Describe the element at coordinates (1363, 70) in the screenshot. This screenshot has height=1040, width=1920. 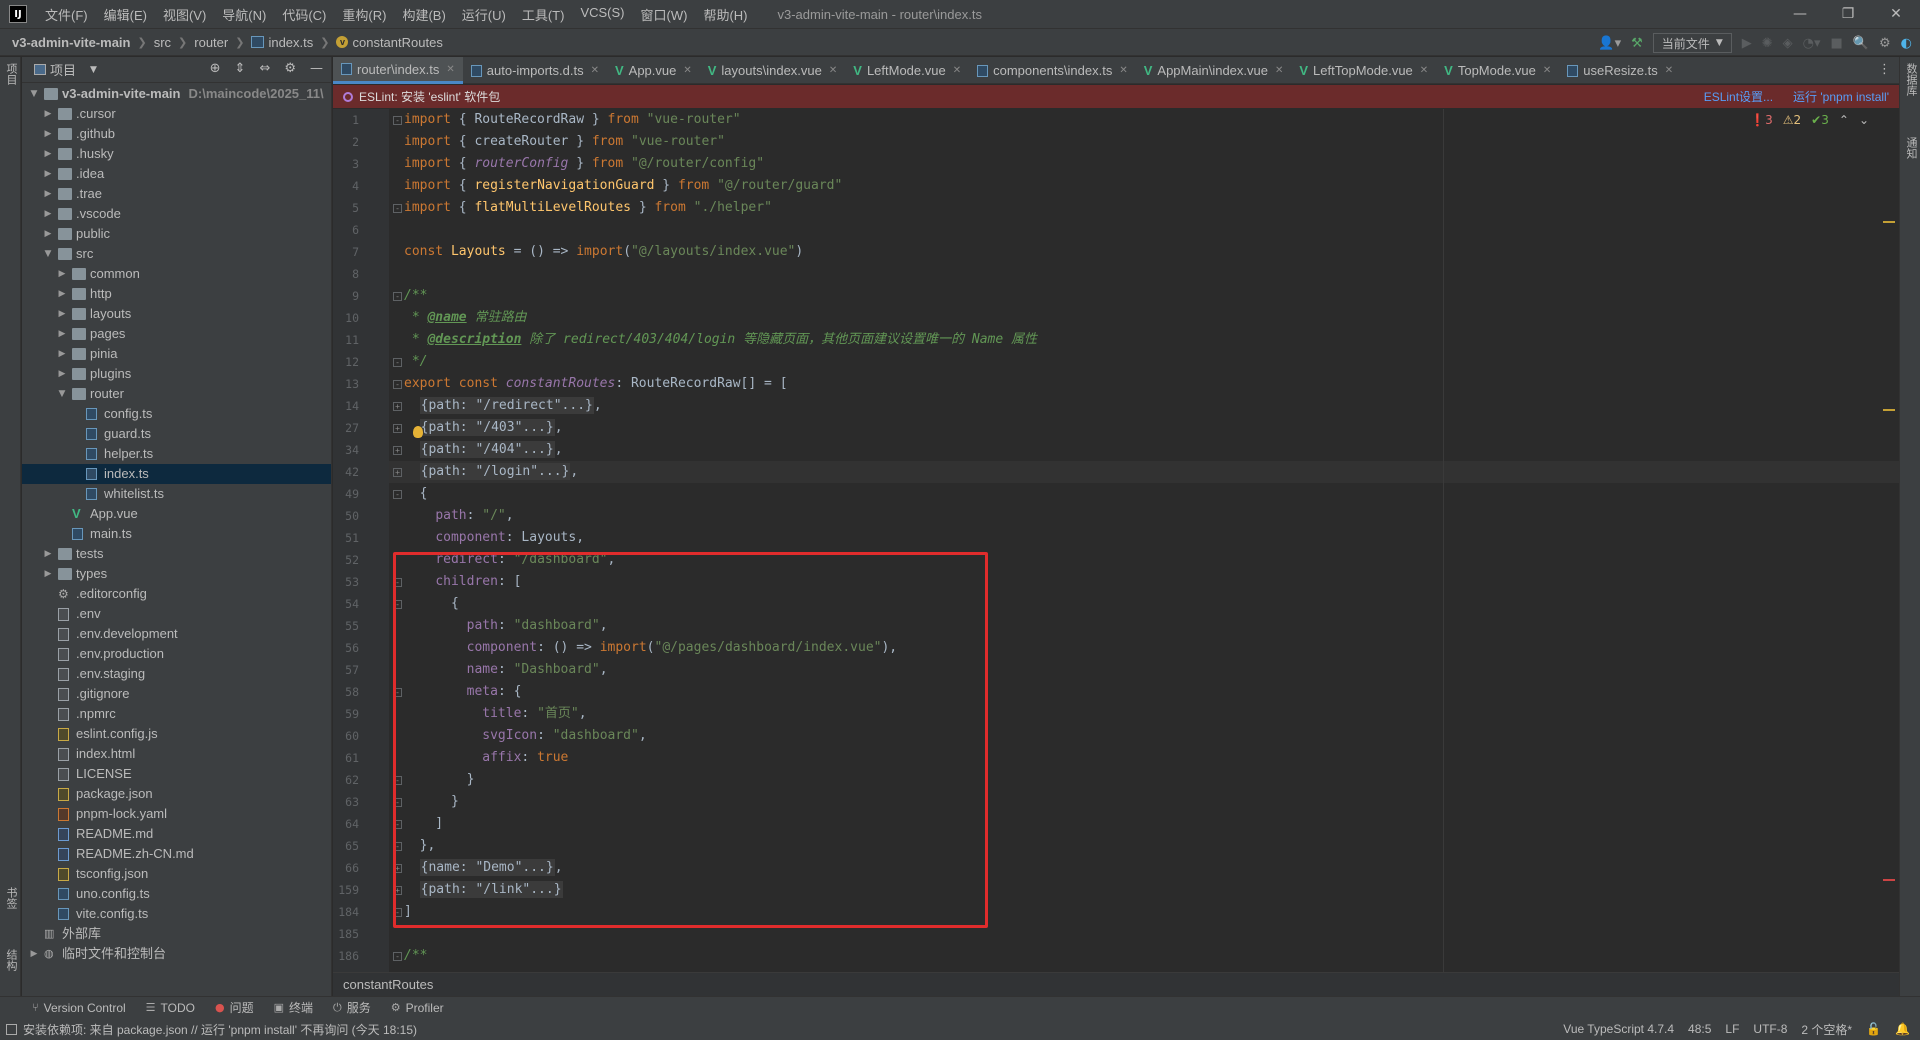
I see `editor-tab: V LeftTopMode.vue ✕` at that location.